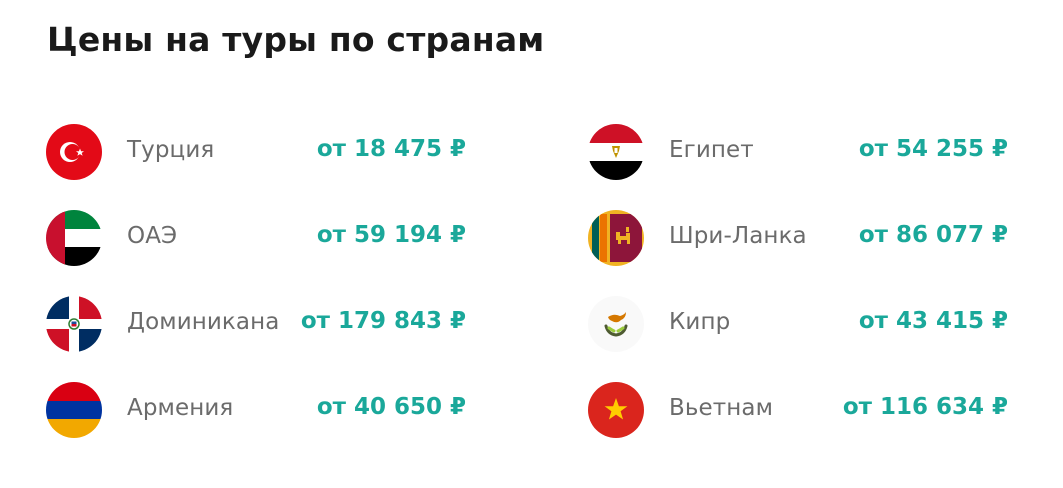  What do you see at coordinates (391, 235) in the screenshot?
I see `country-price: от 59 194 ₽` at bounding box center [391, 235].